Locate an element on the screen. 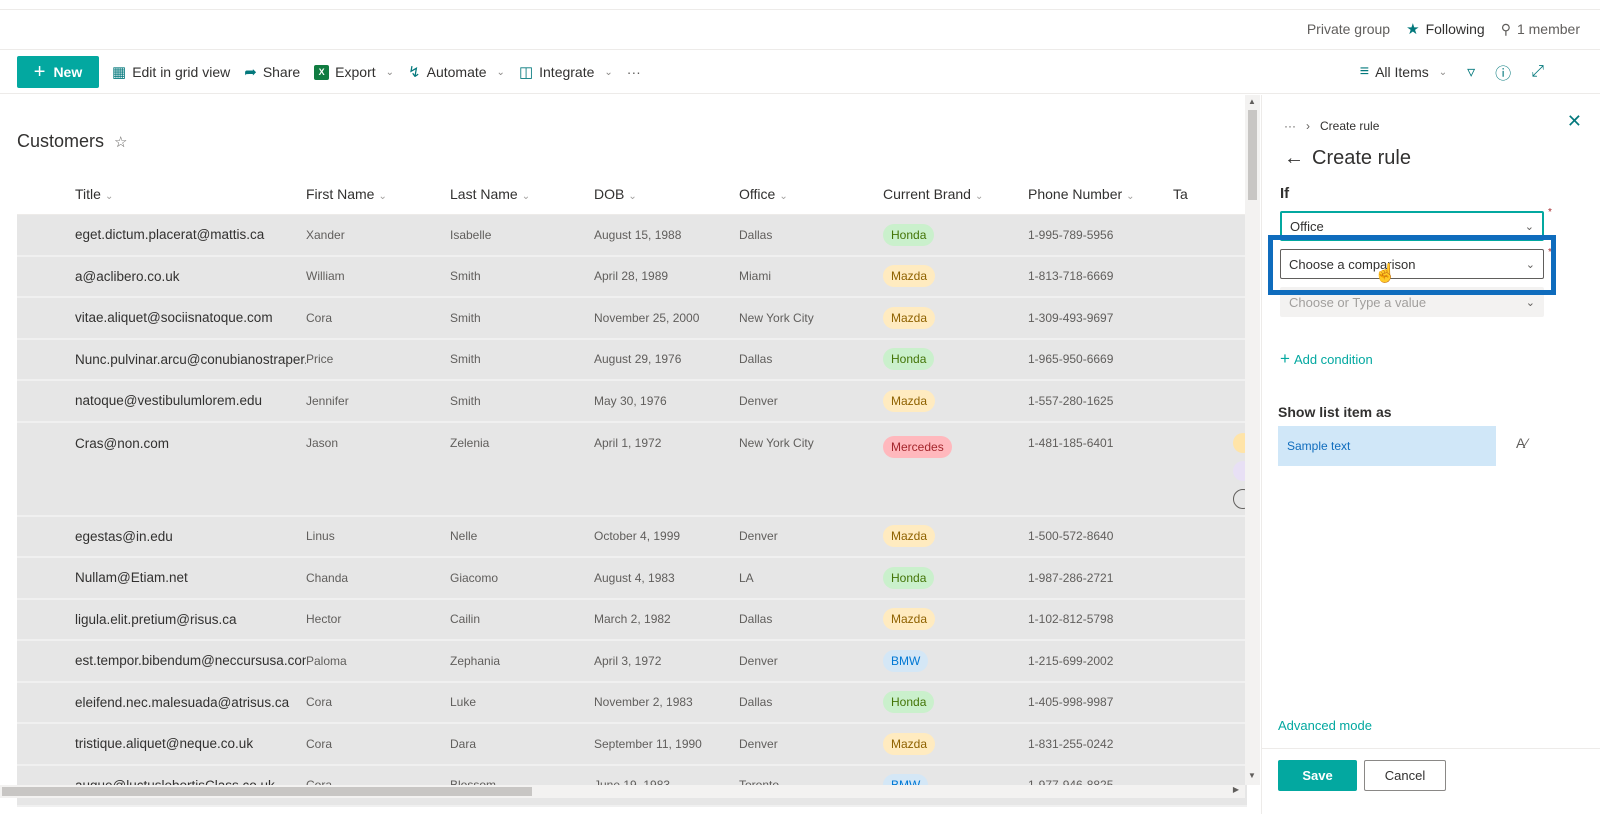  cell-title-text: eleifend.nec.malesuada@atrisus.ca is located at coordinates (182, 702).